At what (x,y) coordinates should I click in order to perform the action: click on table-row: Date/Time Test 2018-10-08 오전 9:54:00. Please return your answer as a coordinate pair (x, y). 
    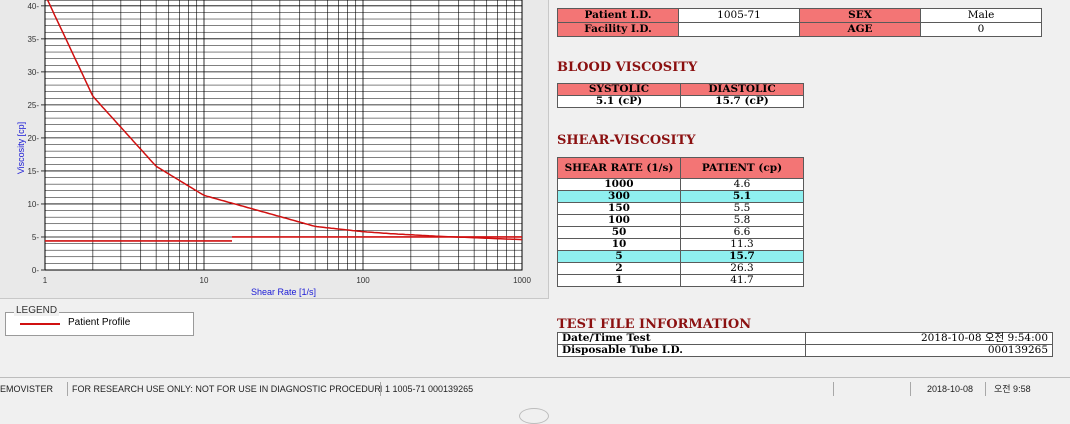
    Looking at the image, I should click on (805, 338).